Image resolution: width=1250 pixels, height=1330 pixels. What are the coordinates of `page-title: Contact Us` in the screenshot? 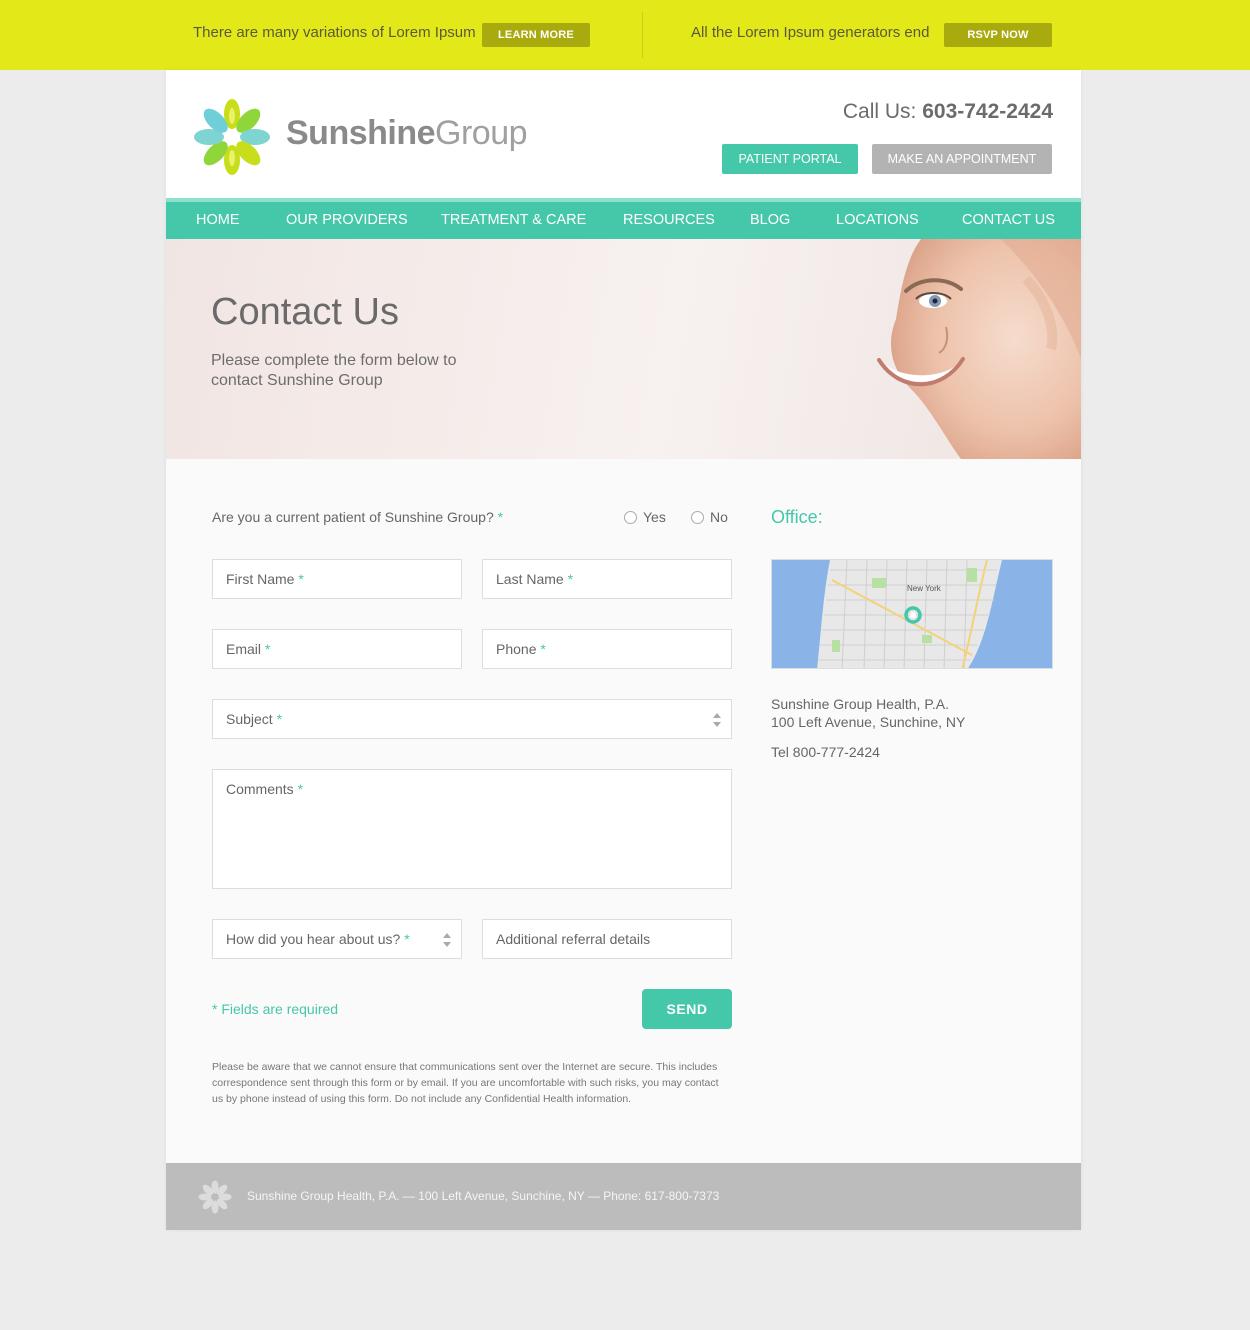 It's located at (305, 312).